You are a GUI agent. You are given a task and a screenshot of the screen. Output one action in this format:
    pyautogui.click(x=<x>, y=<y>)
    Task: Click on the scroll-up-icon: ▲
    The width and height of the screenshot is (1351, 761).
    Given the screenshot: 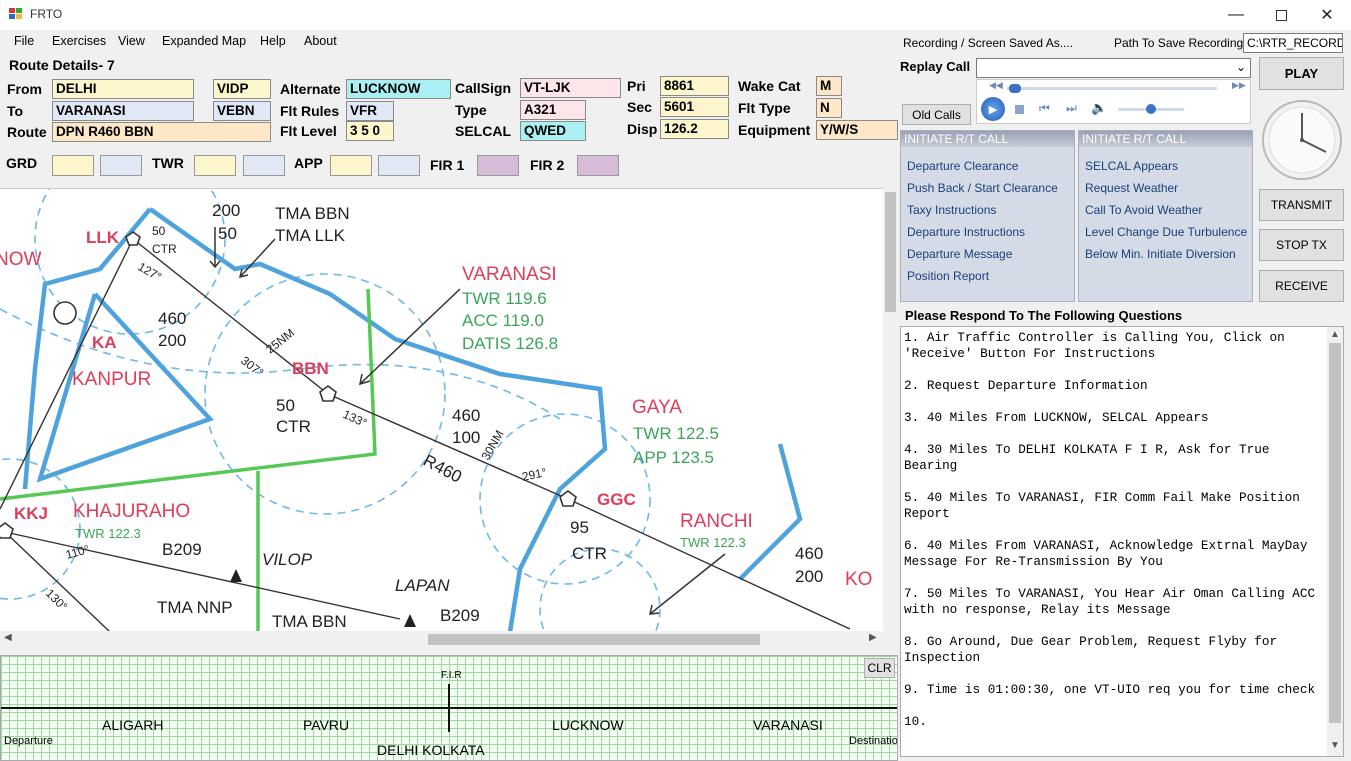 What is the action you would take?
    pyautogui.click(x=1335, y=334)
    